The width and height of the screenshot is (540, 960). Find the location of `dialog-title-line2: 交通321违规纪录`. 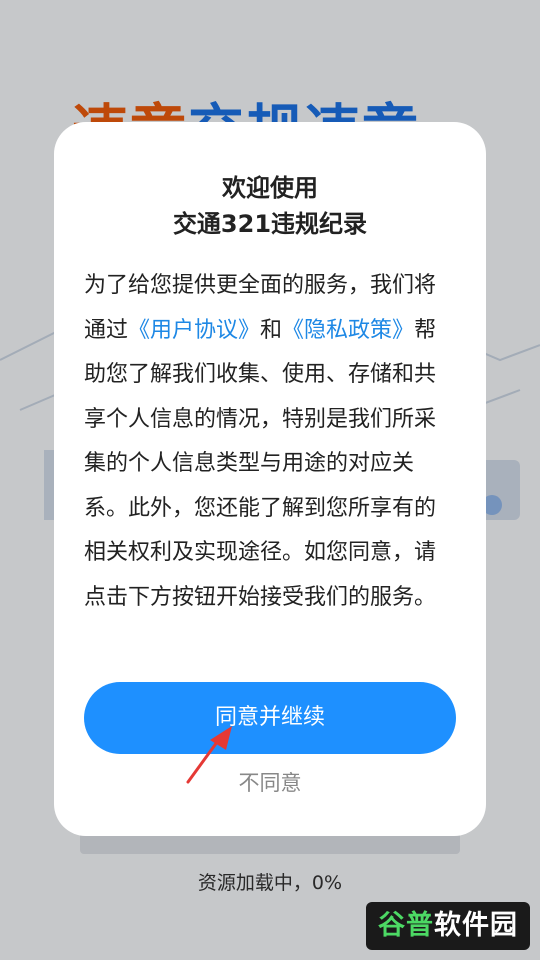

dialog-title-line2: 交通321违规纪录 is located at coordinates (270, 224).